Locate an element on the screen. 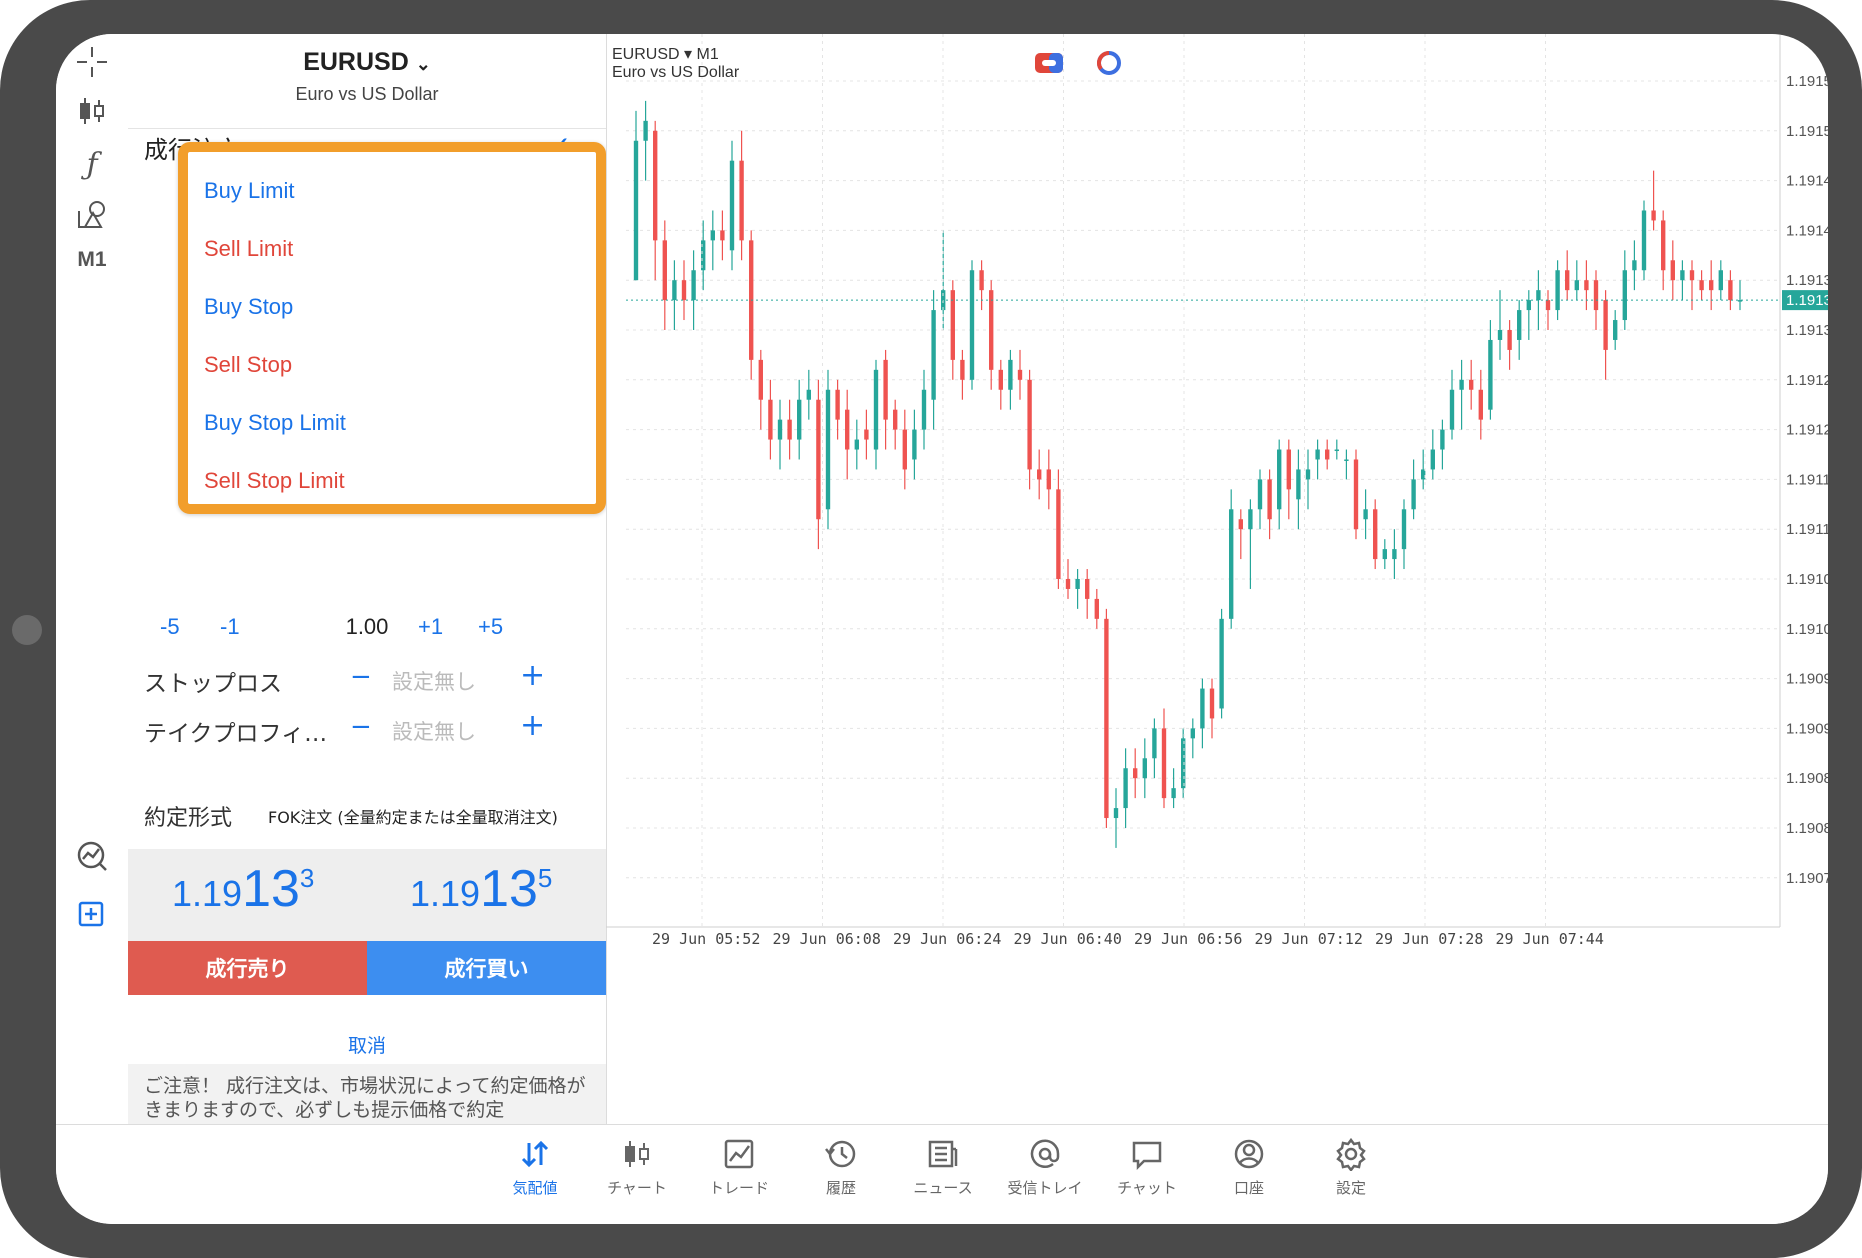  chart-symbol-timeframe: EURUSD ▾ M1 is located at coordinates (665, 54).